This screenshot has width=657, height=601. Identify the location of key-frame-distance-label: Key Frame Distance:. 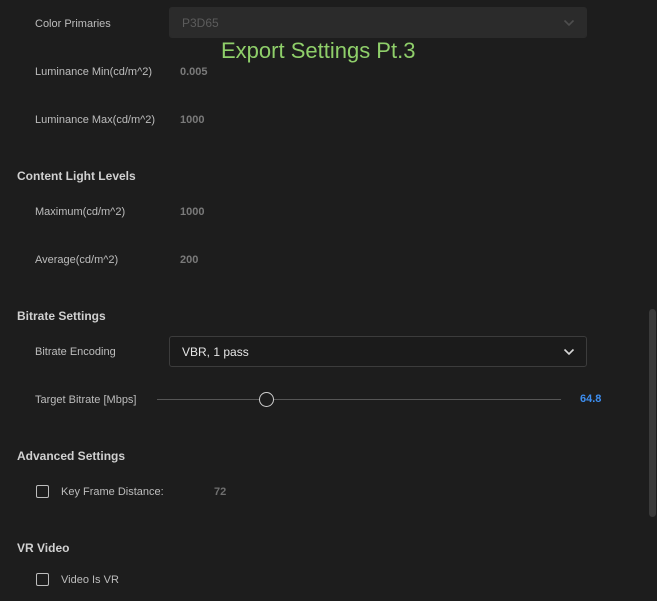
(112, 492).